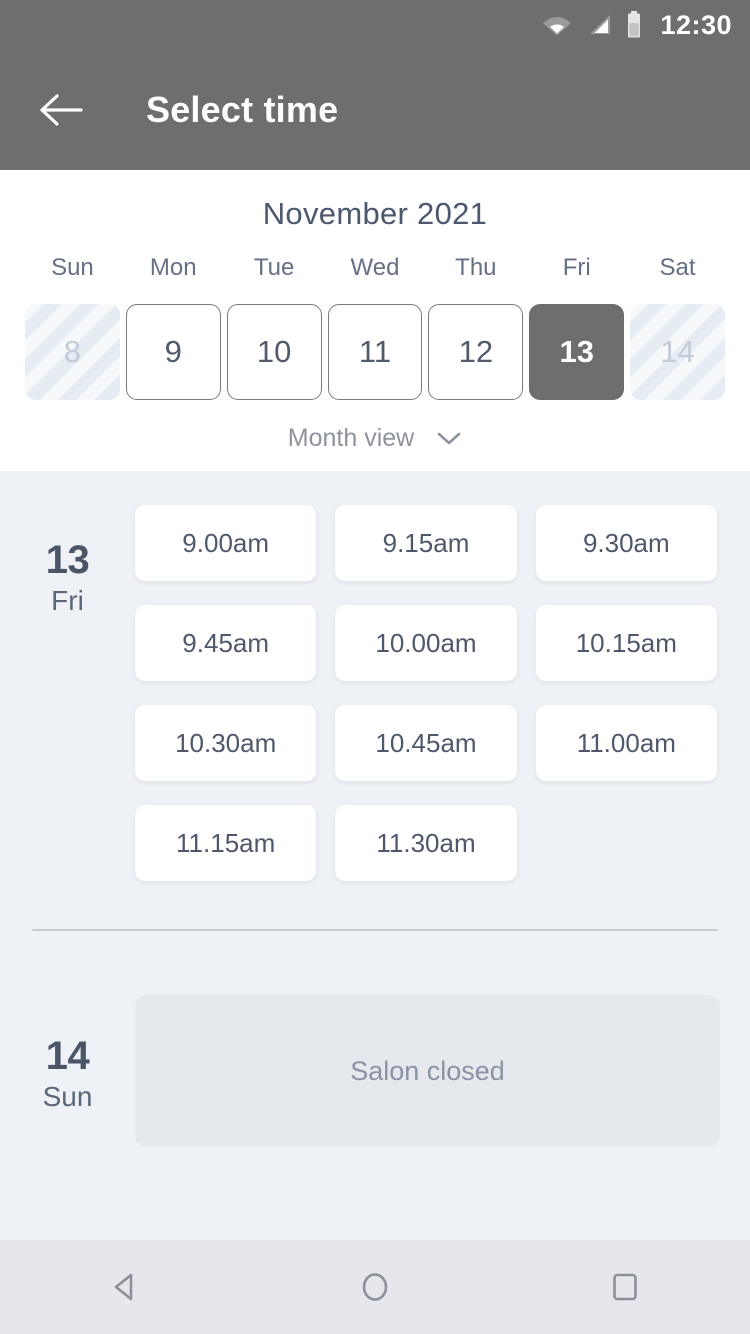 The height and width of the screenshot is (1334, 750). I want to click on back-button, so click(62, 110).